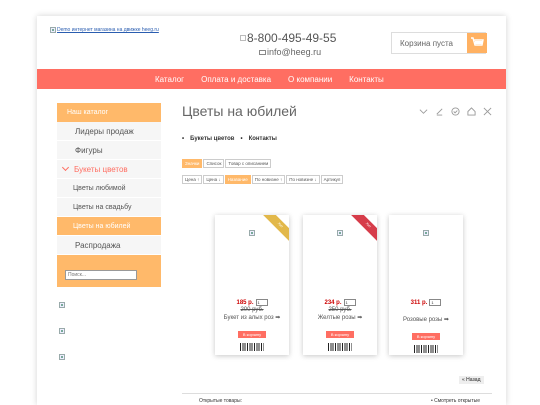  What do you see at coordinates (426, 43) in the screenshot?
I see `cart-label: Корзина пуста` at bounding box center [426, 43].